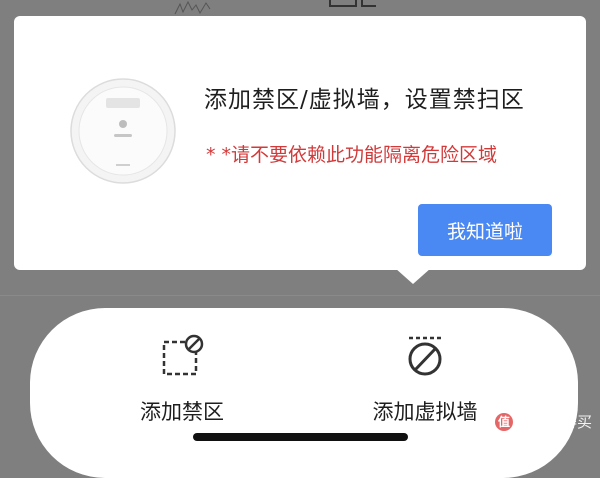 The image size is (600, 478). Describe the element at coordinates (425, 356) in the screenshot. I see `virtual-wall-icon` at that location.